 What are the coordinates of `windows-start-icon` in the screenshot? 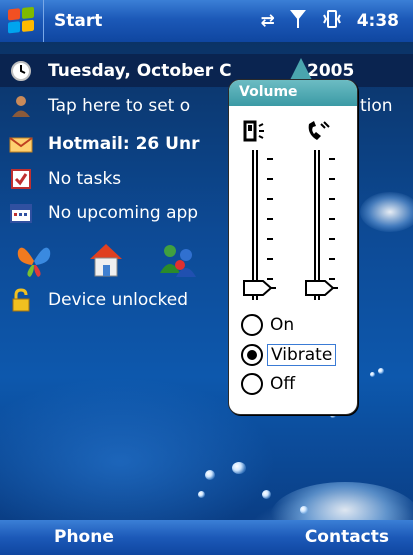 It's located at (22, 21).